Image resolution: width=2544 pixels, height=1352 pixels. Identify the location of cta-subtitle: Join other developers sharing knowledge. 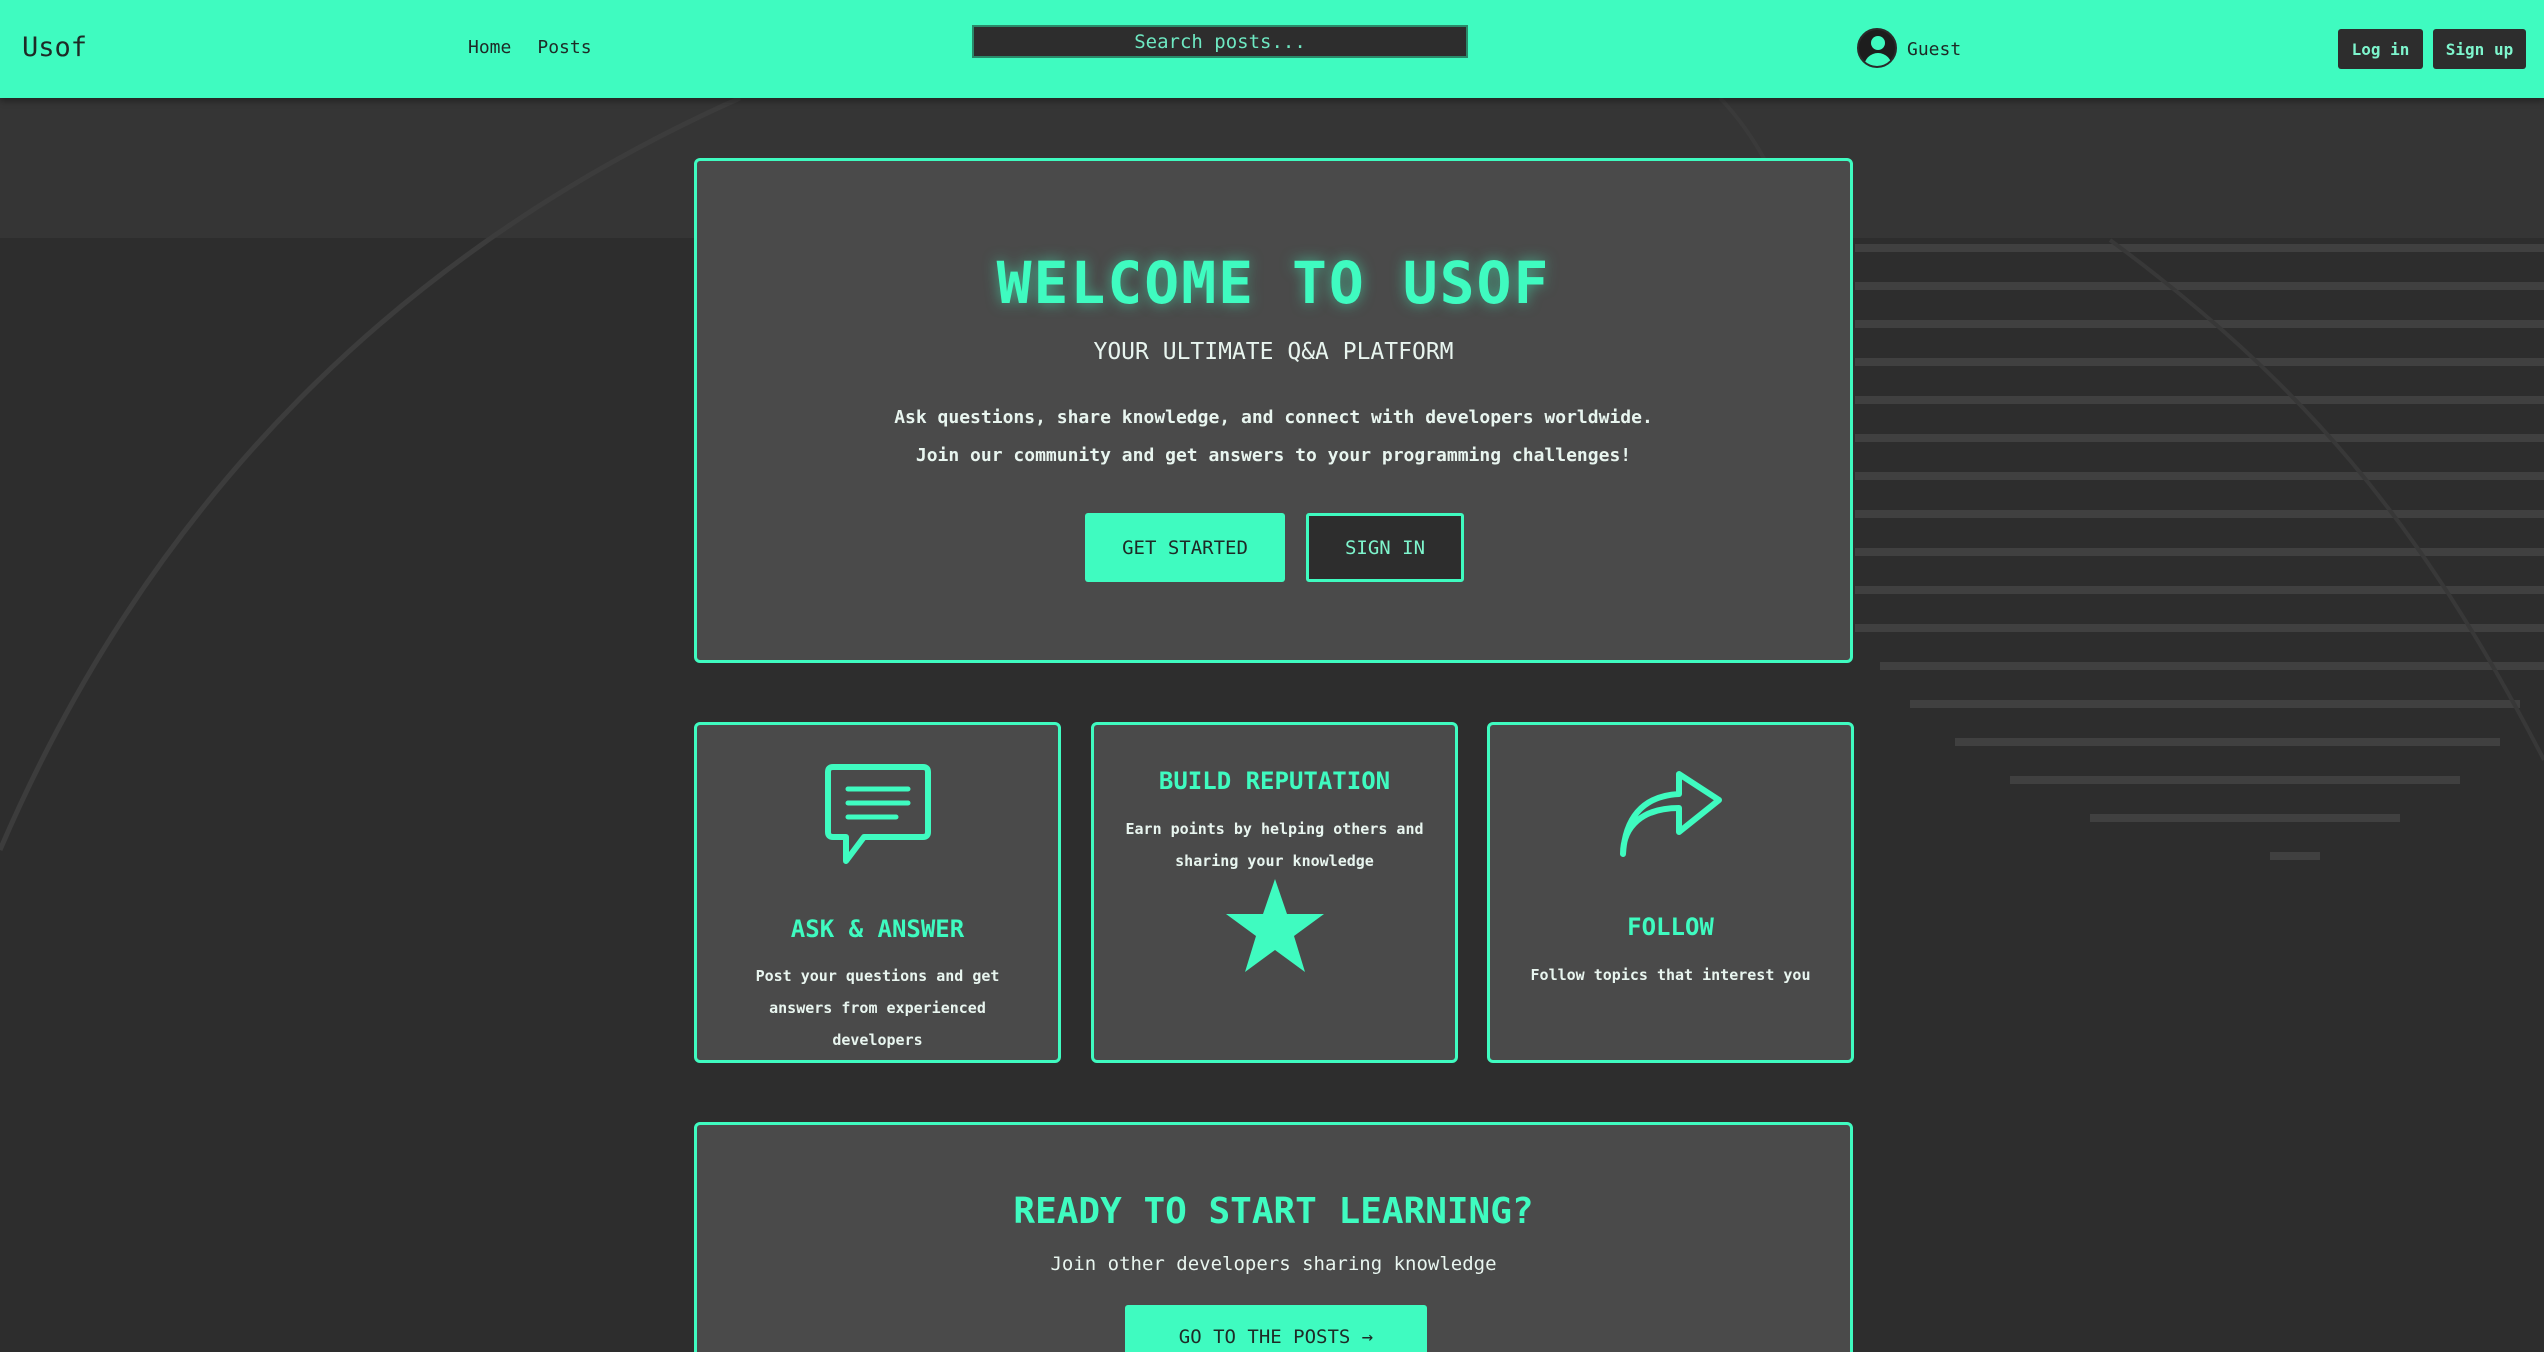
(1273, 1264).